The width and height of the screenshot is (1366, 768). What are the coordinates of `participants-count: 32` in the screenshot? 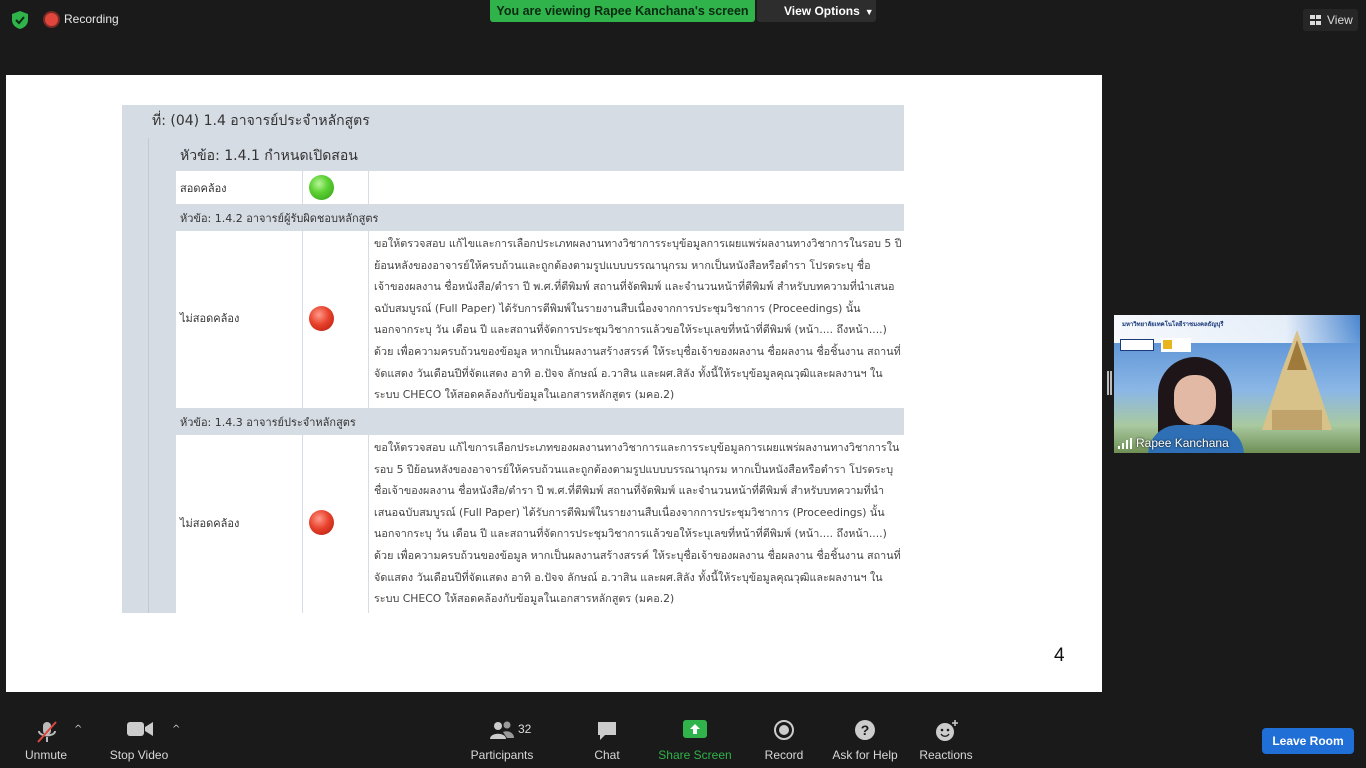 It's located at (525, 729).